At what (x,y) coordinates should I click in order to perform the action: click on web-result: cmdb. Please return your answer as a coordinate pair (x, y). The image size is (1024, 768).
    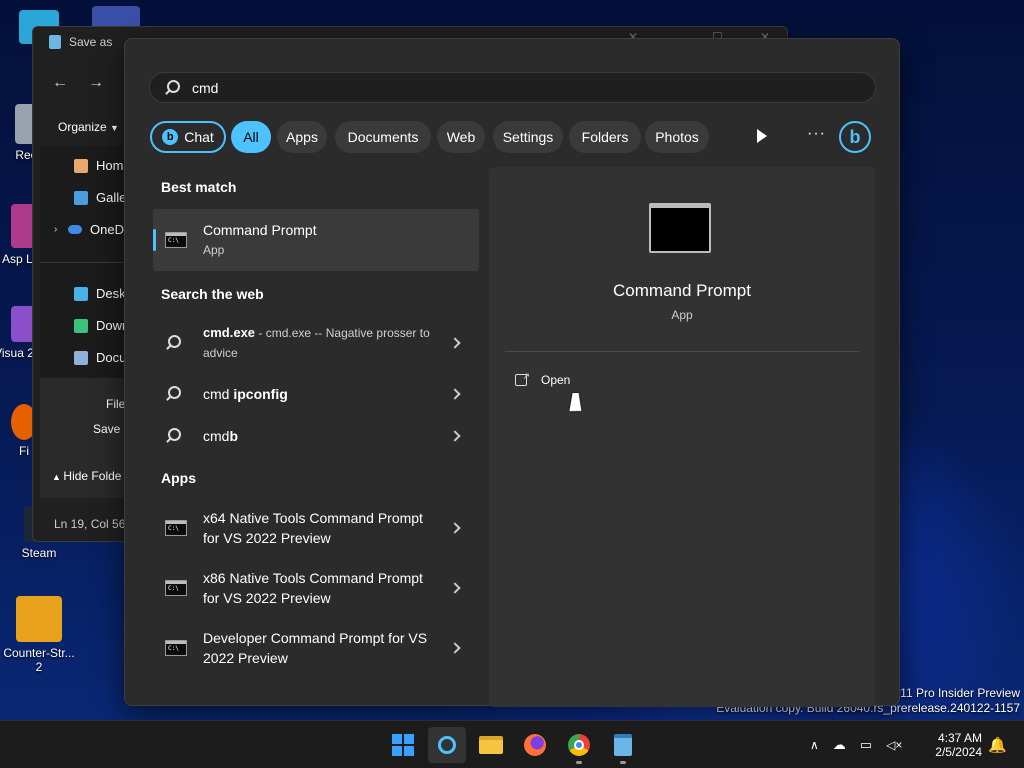
    Looking at the image, I should click on (316, 436).